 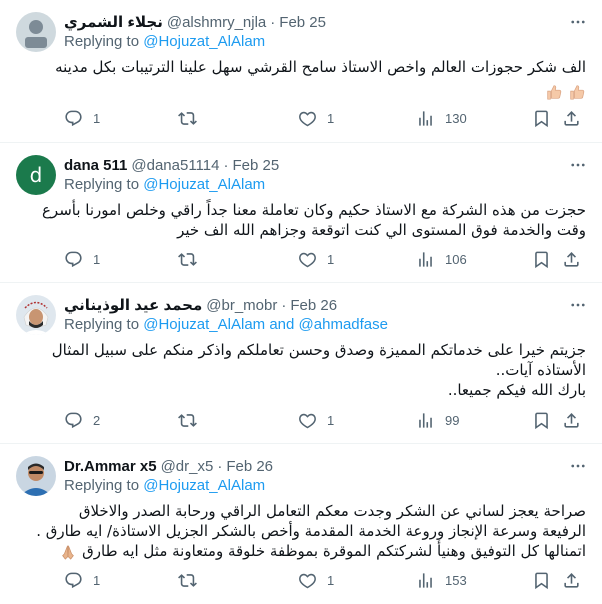 What do you see at coordinates (441, 118) in the screenshot?
I see `views-button: 130` at bounding box center [441, 118].